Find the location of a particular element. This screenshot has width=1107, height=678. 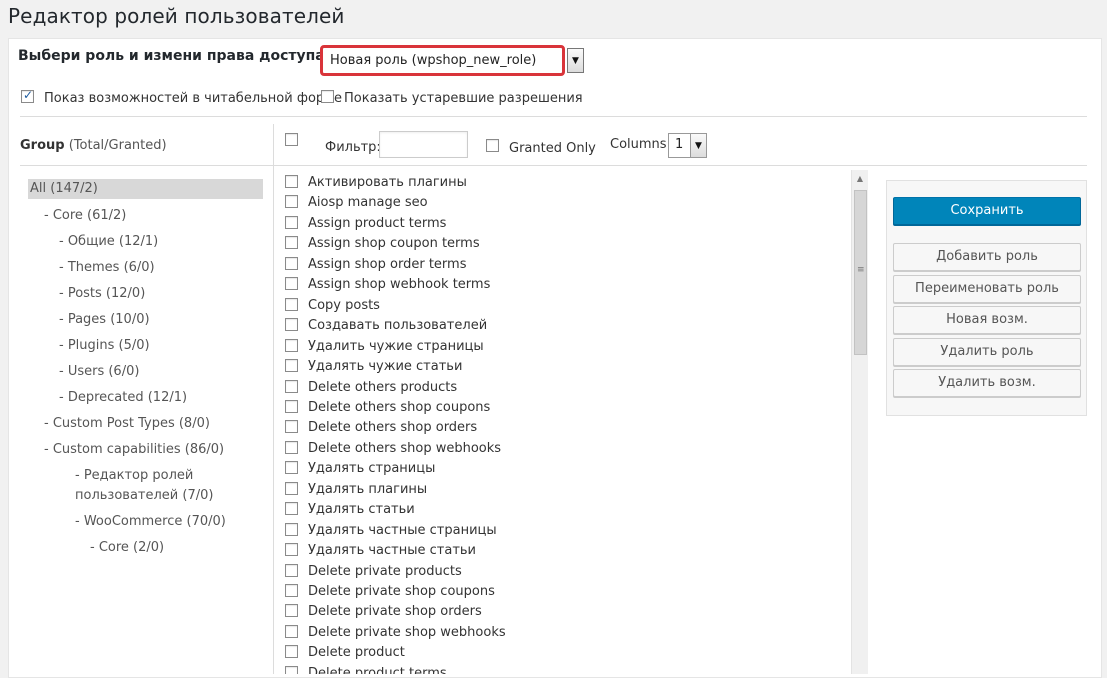

save-button: Сохранить is located at coordinates (987, 211).